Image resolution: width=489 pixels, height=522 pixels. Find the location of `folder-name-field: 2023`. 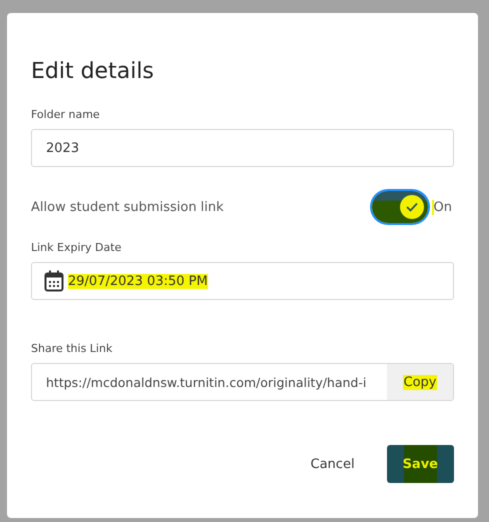

folder-name-field: 2023 is located at coordinates (242, 148).